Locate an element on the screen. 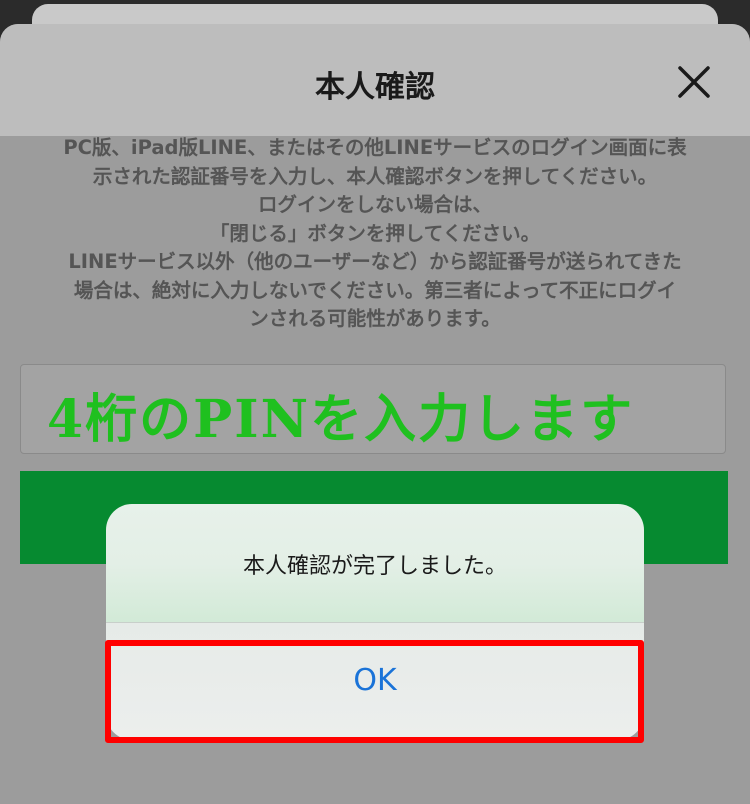 This screenshot has height=804, width=750. instruction-line: 場合は、絶対に入力しないでください。第三者によって不正にログイ is located at coordinates (375, 290).